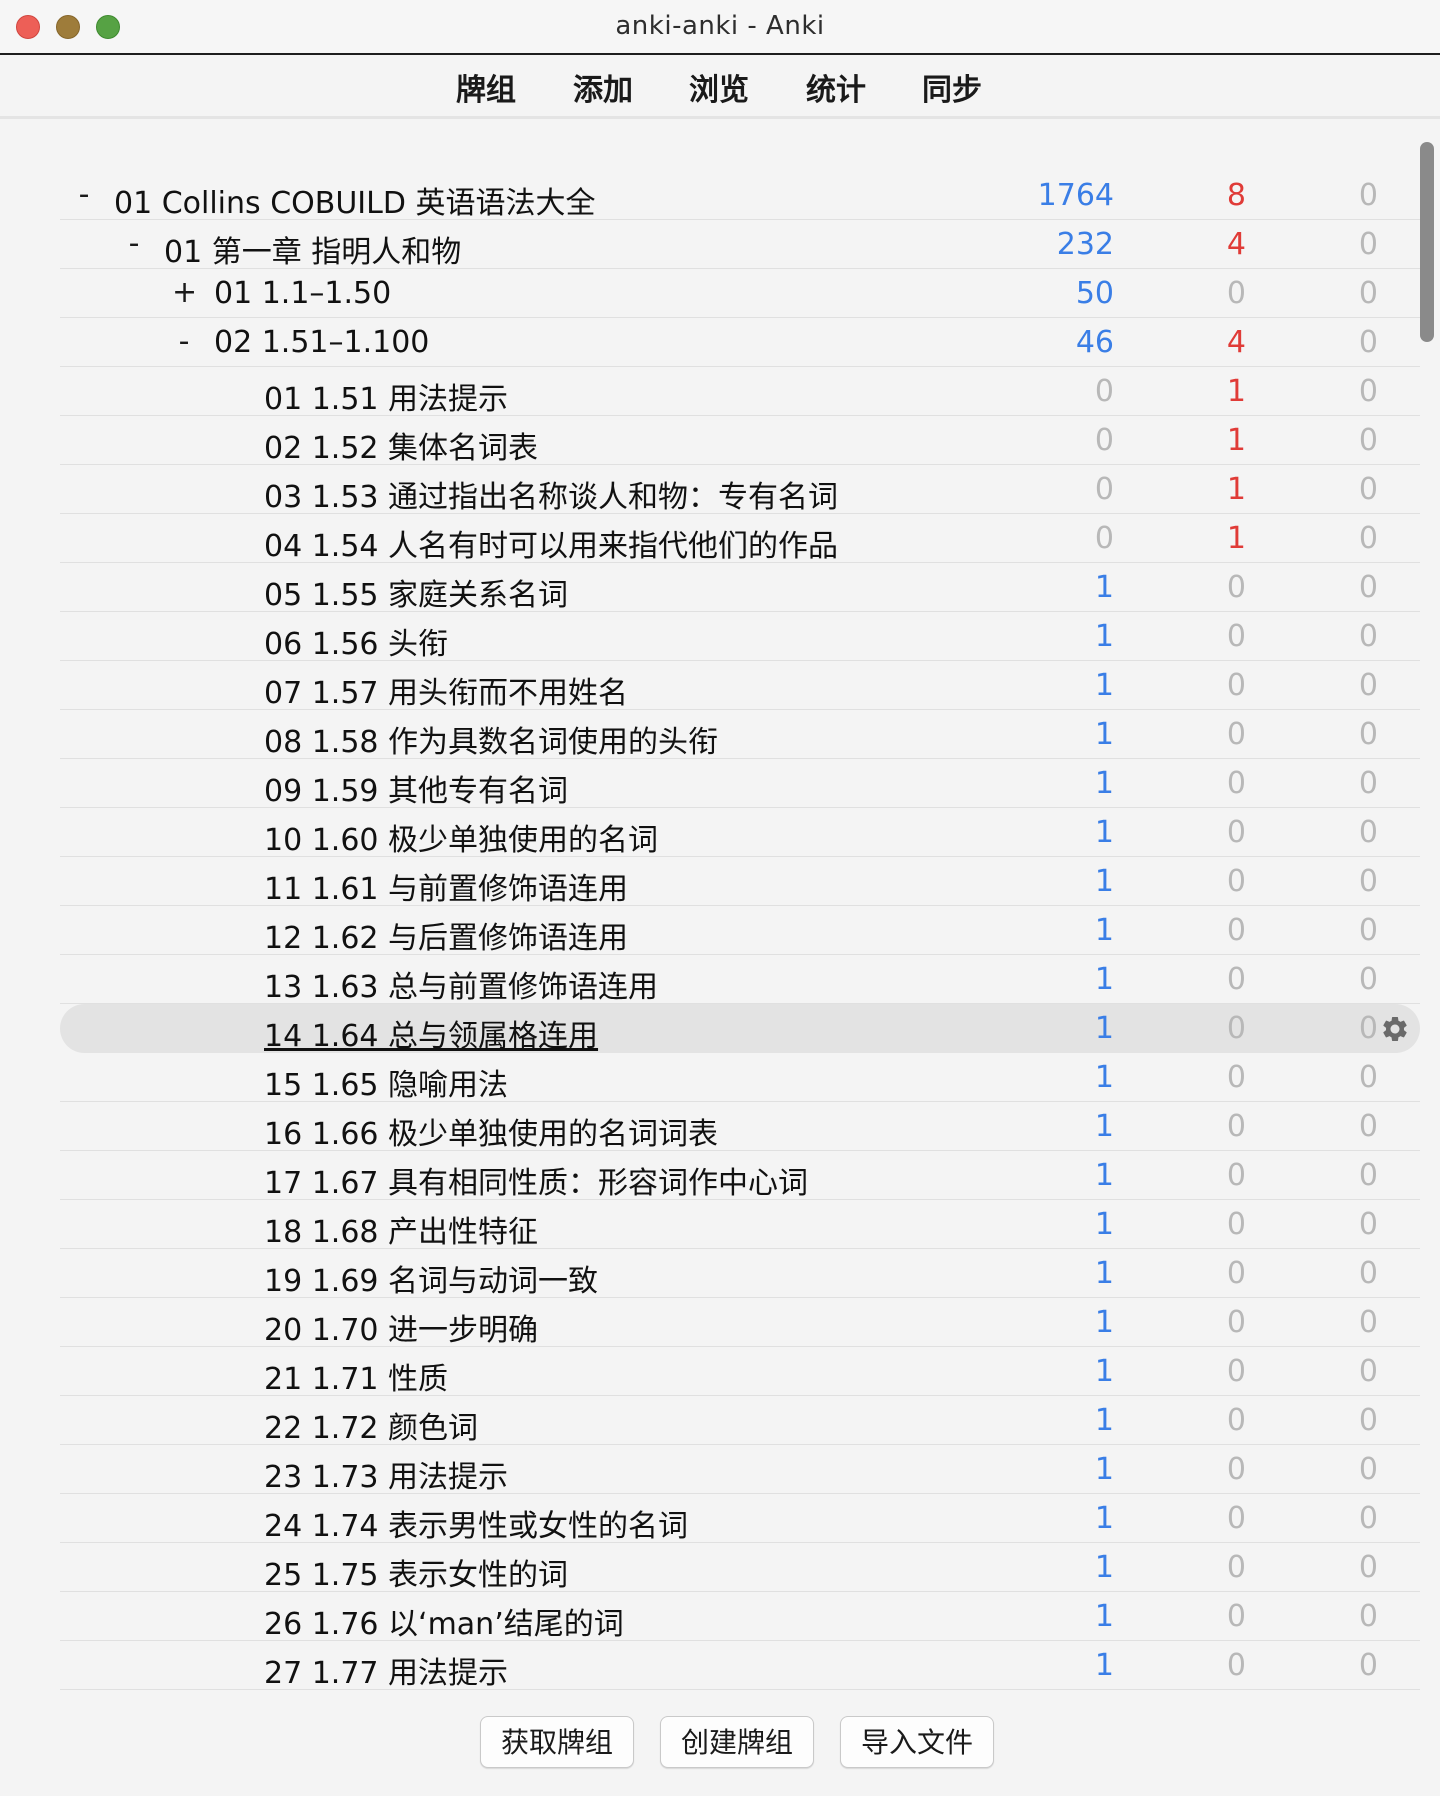 Image resolution: width=1440 pixels, height=1796 pixels. I want to click on deck-name-link: 23 1.73 用法提示, so click(386, 1474).